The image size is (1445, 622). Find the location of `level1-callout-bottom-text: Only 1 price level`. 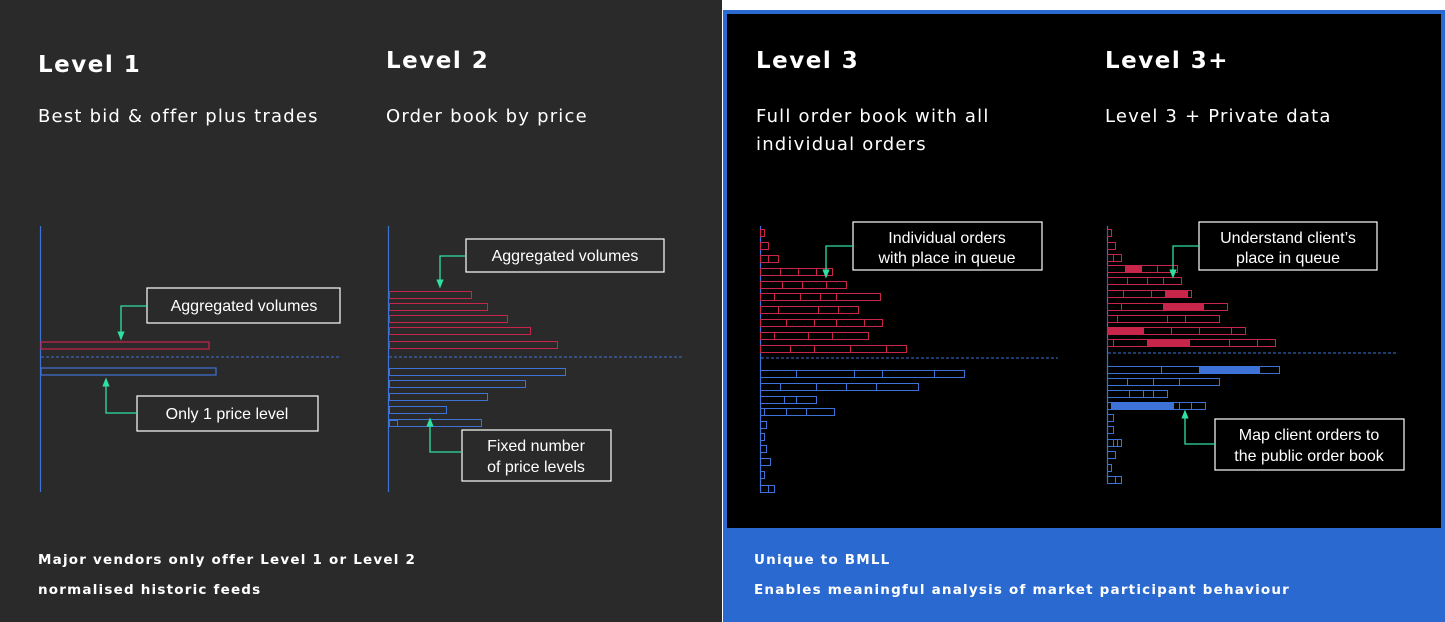

level1-callout-bottom-text: Only 1 price level is located at coordinates (227, 414).